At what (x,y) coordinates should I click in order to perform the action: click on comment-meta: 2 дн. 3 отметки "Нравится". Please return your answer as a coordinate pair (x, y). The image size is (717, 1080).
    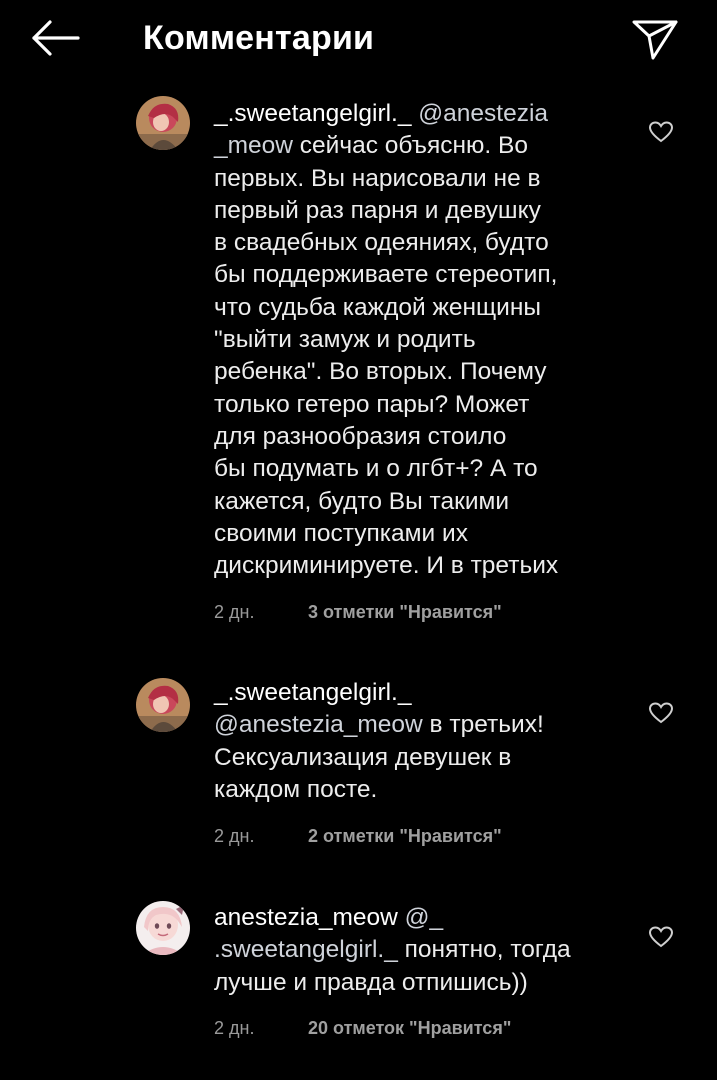
    Looking at the image, I should click on (358, 612).